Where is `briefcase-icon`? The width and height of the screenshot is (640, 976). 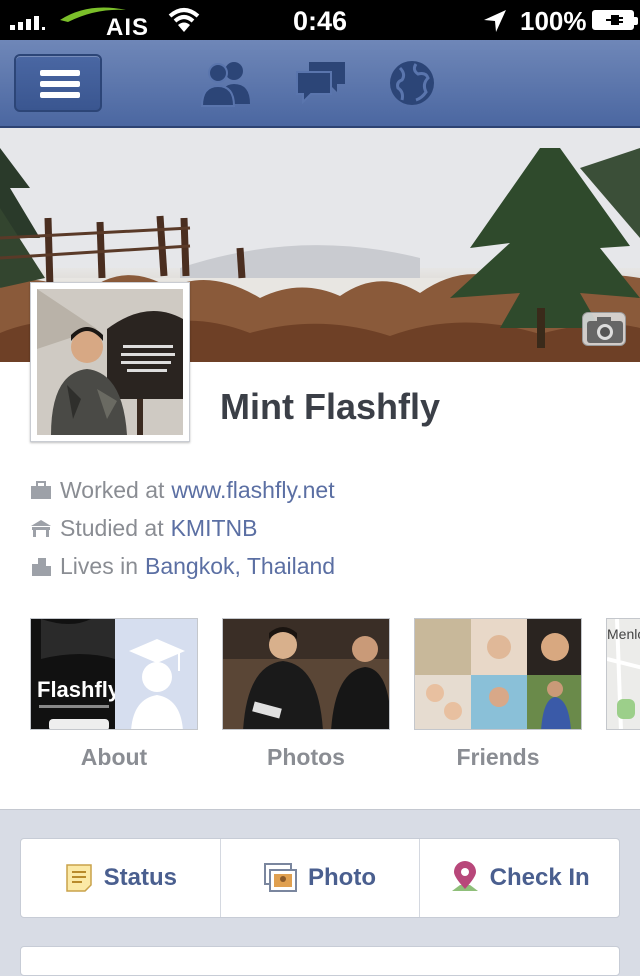 briefcase-icon is located at coordinates (41, 490).